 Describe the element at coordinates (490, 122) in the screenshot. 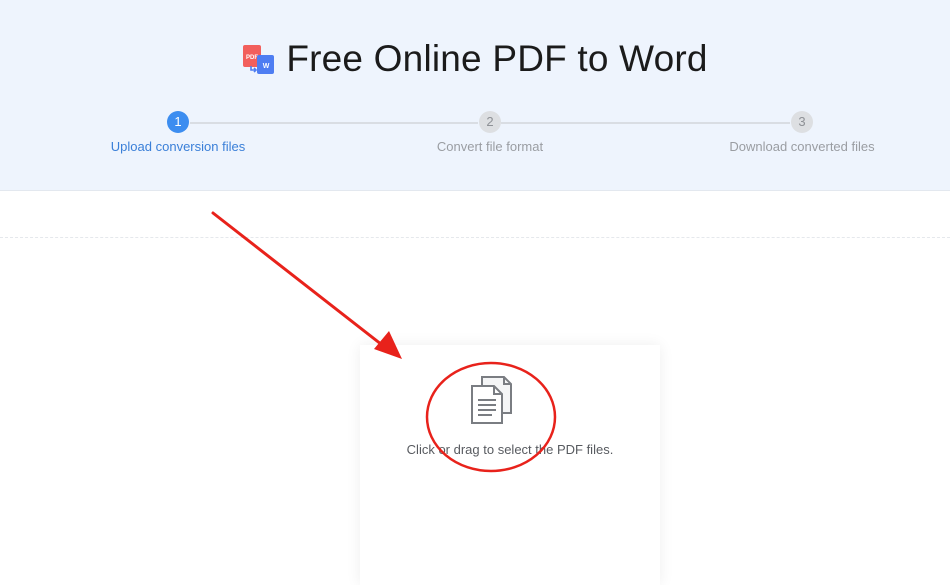

I see `step-2-indicator: 2` at that location.